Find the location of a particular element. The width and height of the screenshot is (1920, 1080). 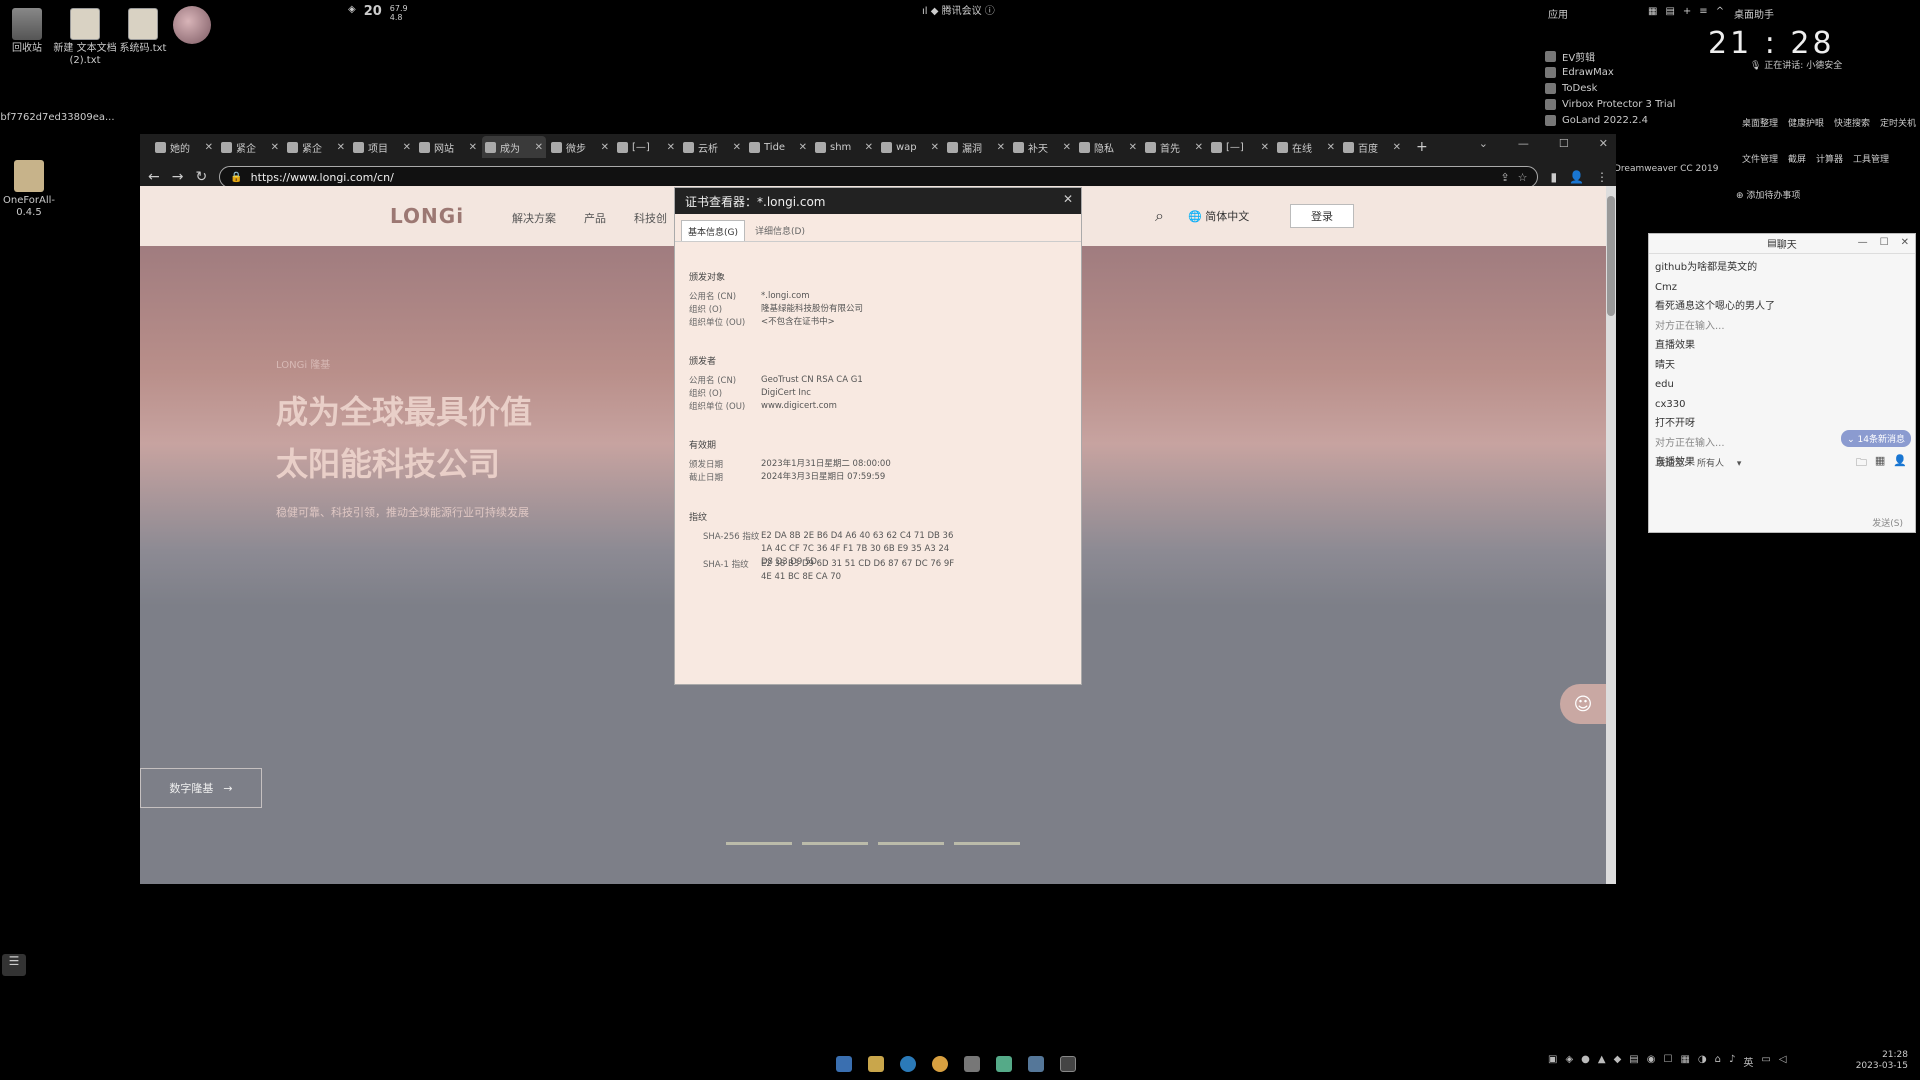

tab-18: 百度 ✕ is located at coordinates (1372, 147).